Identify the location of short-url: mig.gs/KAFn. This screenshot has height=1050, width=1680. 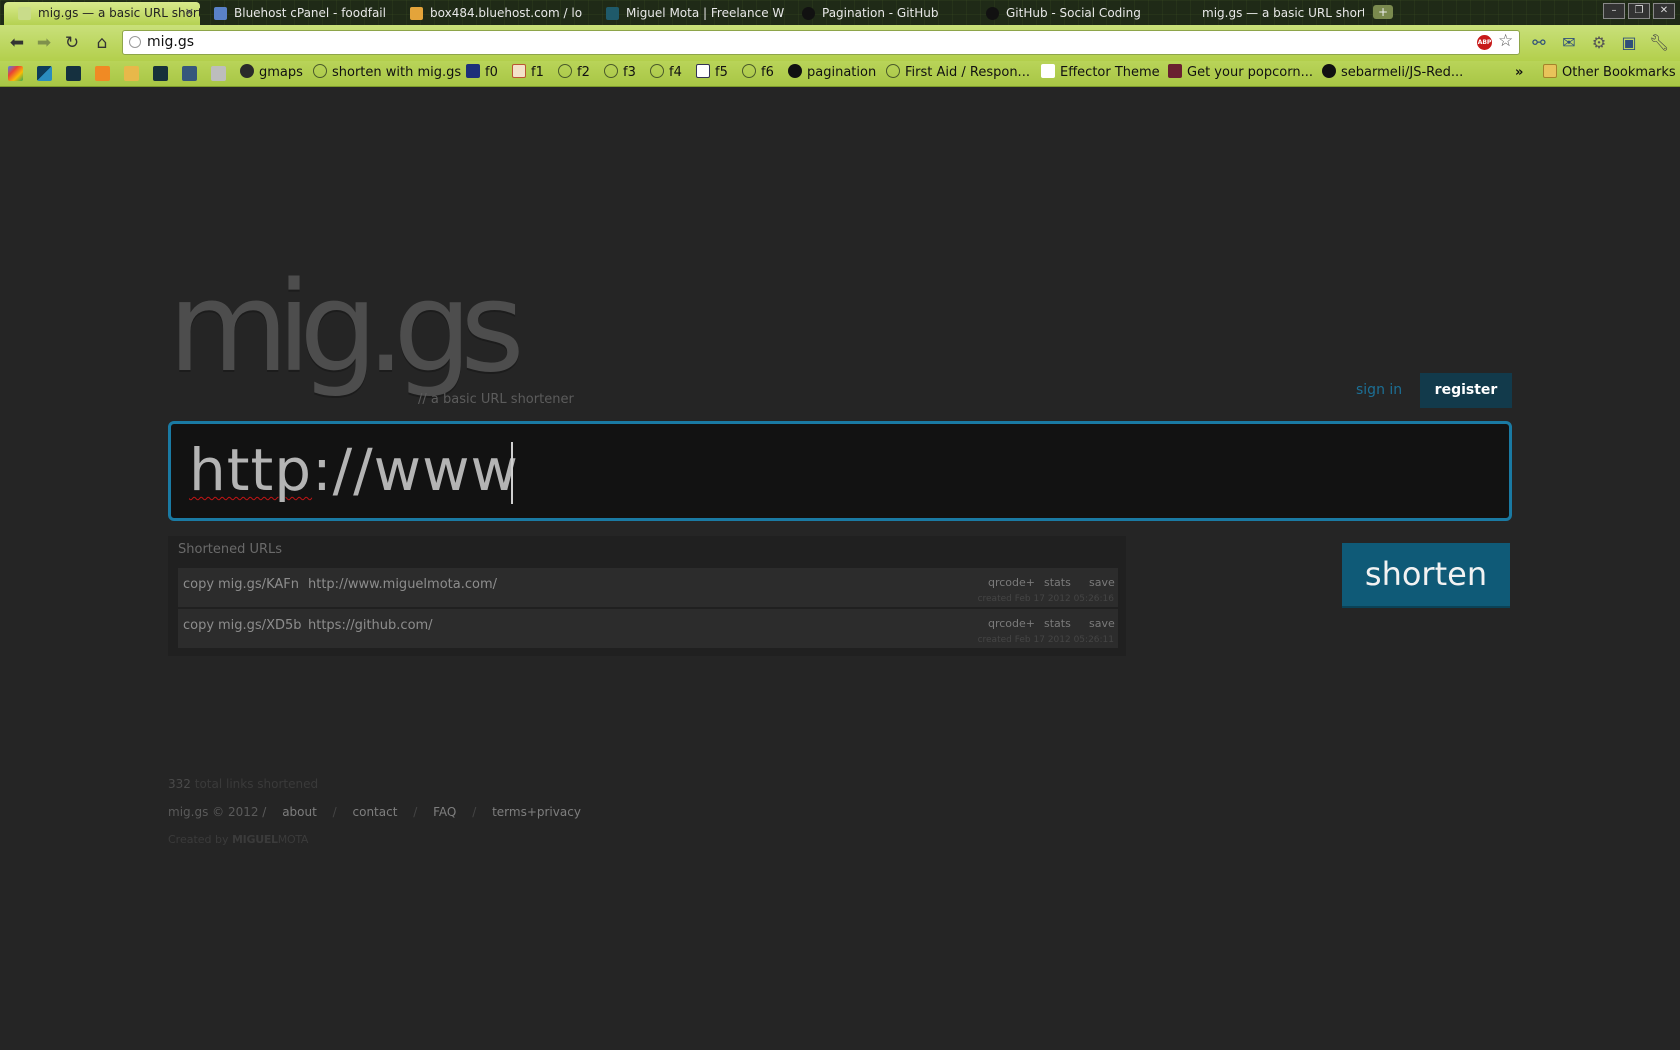
(258, 584).